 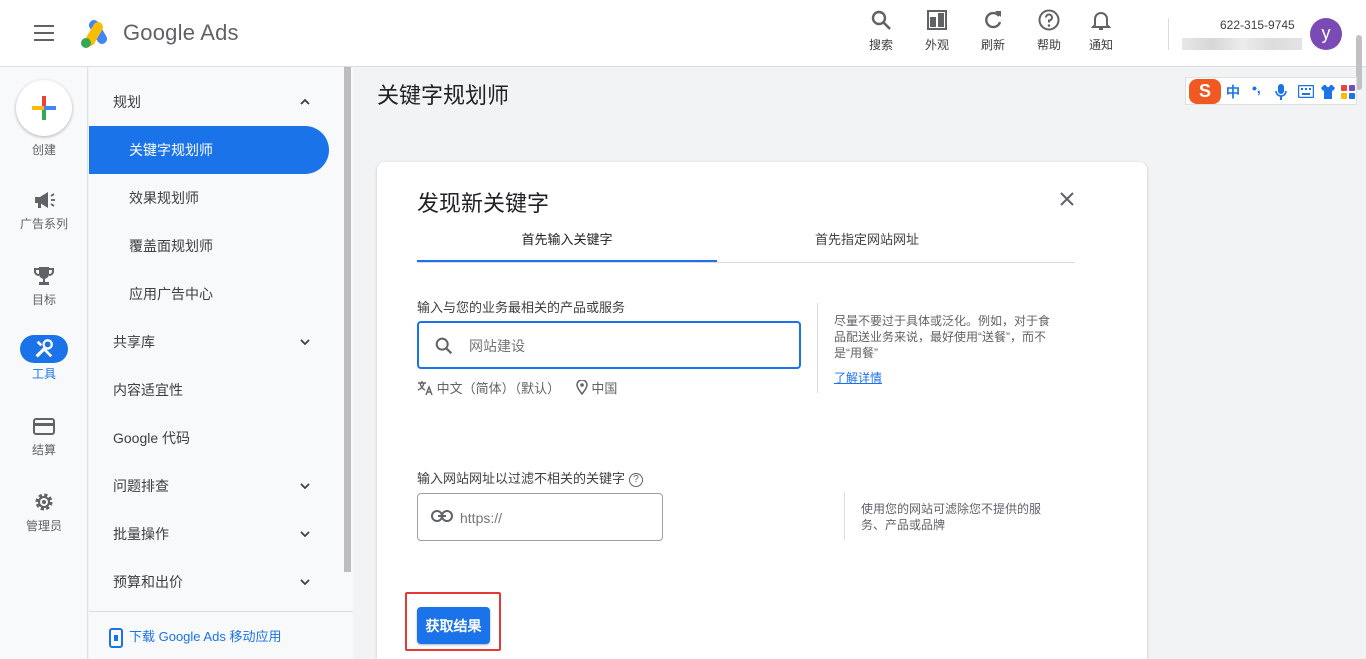 I want to click on download-app-label: 下载 Google Ads 移动应用, so click(x=205, y=636).